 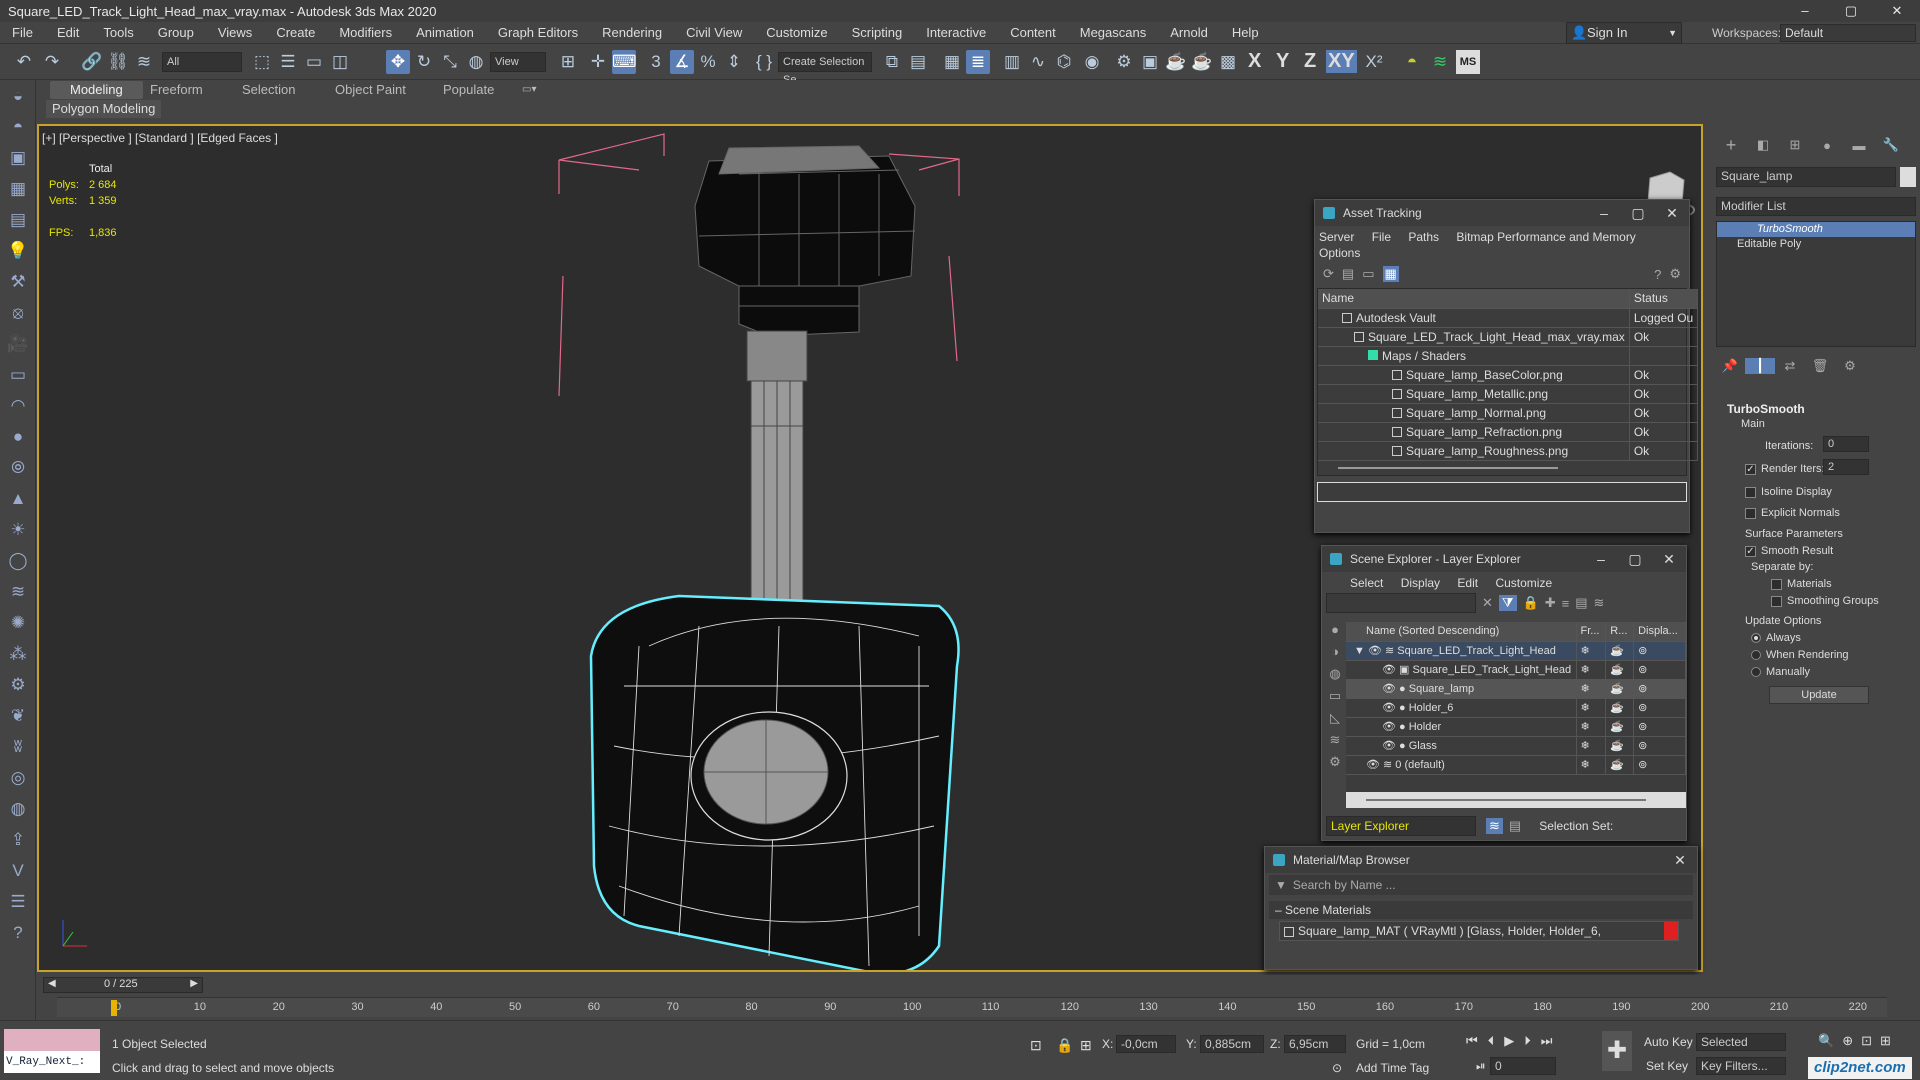 What do you see at coordinates (796, 33) in the screenshot?
I see `menu-customize: Customize` at bounding box center [796, 33].